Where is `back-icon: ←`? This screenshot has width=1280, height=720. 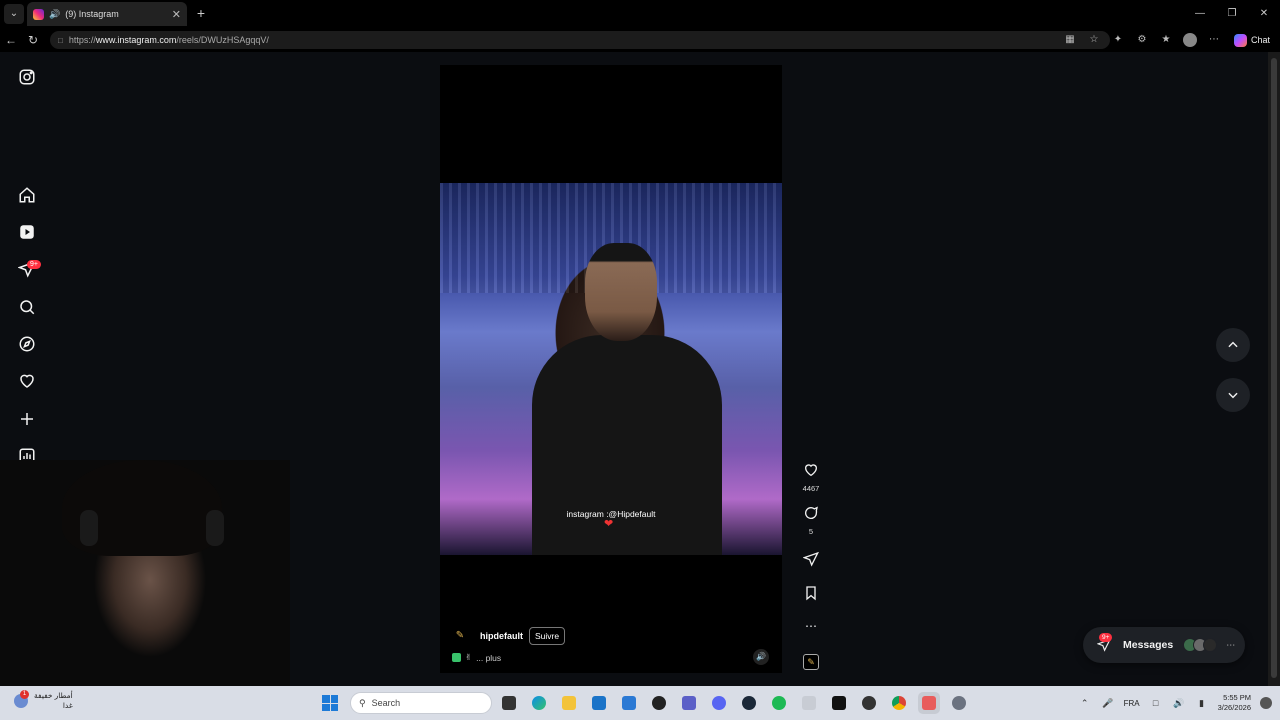
back-icon: ← is located at coordinates (11, 40).